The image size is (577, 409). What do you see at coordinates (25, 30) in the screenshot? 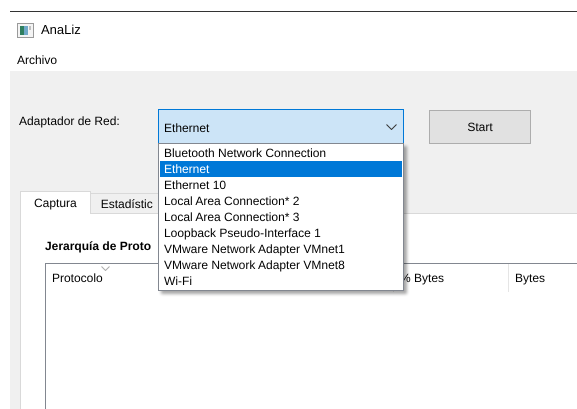
I see `app-icon` at bounding box center [25, 30].